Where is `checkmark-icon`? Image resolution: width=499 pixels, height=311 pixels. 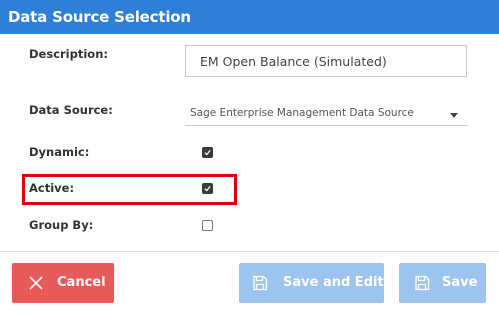 checkmark-icon is located at coordinates (207, 152).